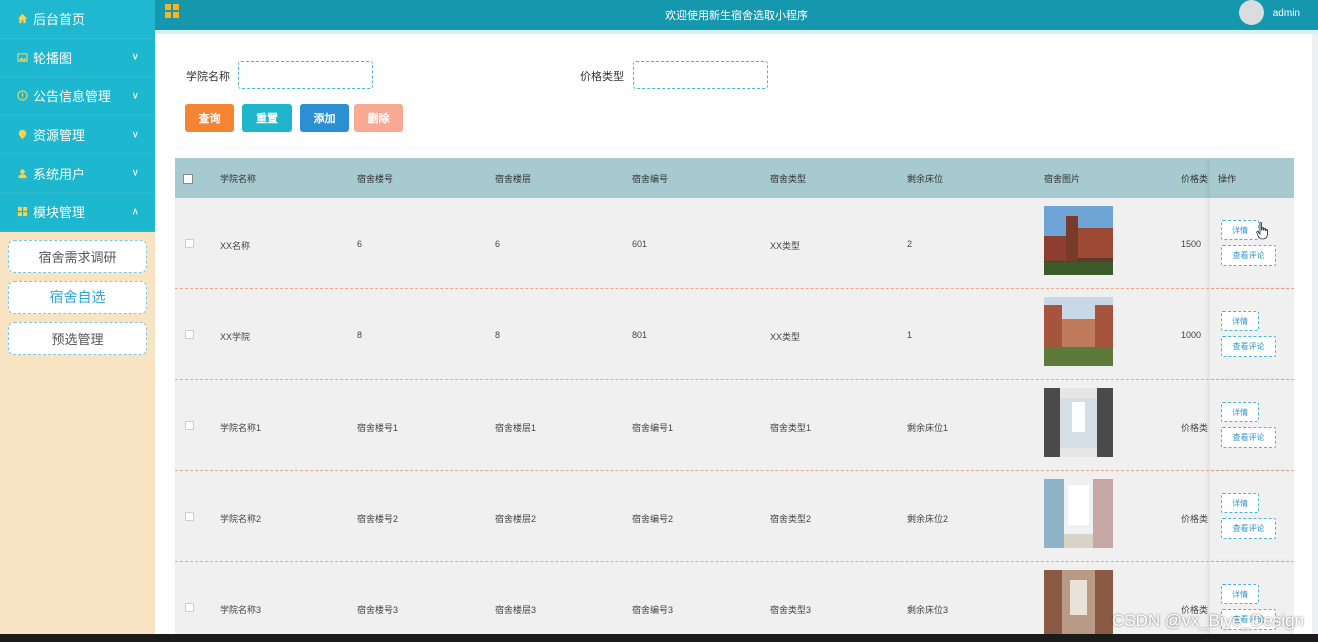 This screenshot has width=1318, height=642. What do you see at coordinates (324, 118) in the screenshot?
I see `add-button: 添加` at bounding box center [324, 118].